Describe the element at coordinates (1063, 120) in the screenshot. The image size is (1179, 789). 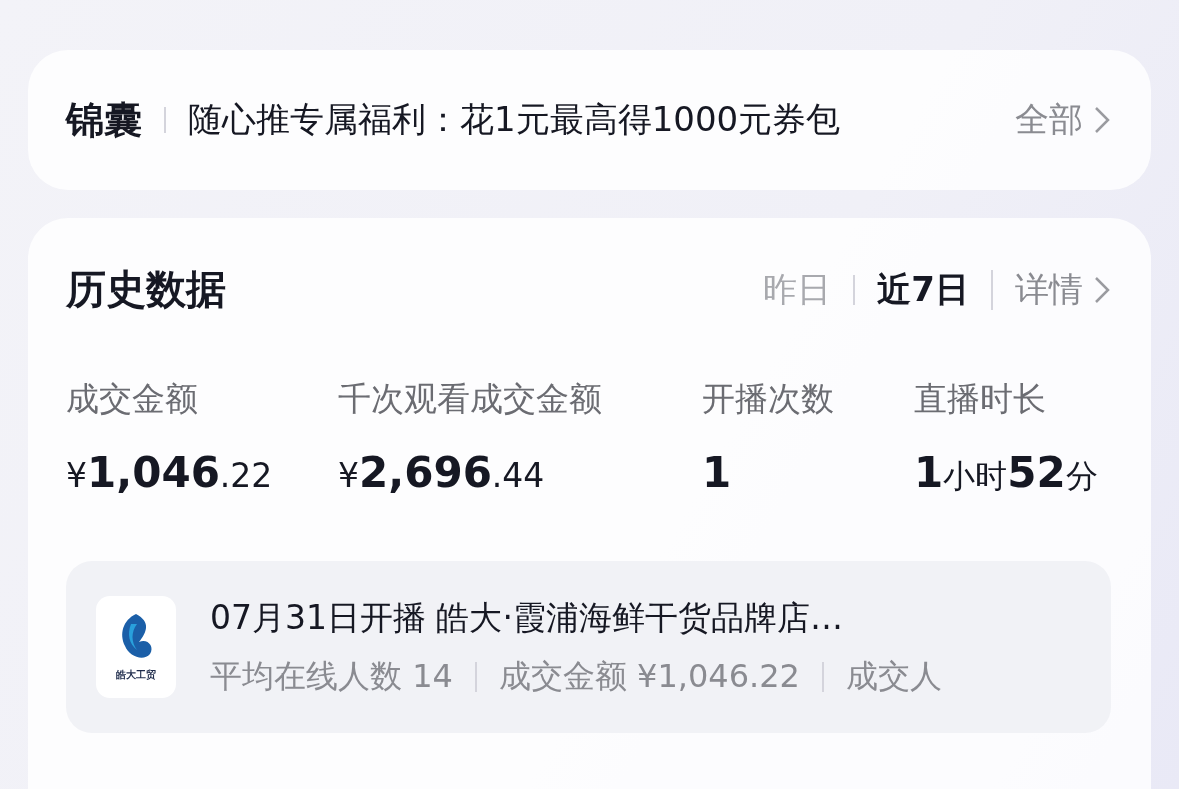
I see `all-link: 全部` at that location.